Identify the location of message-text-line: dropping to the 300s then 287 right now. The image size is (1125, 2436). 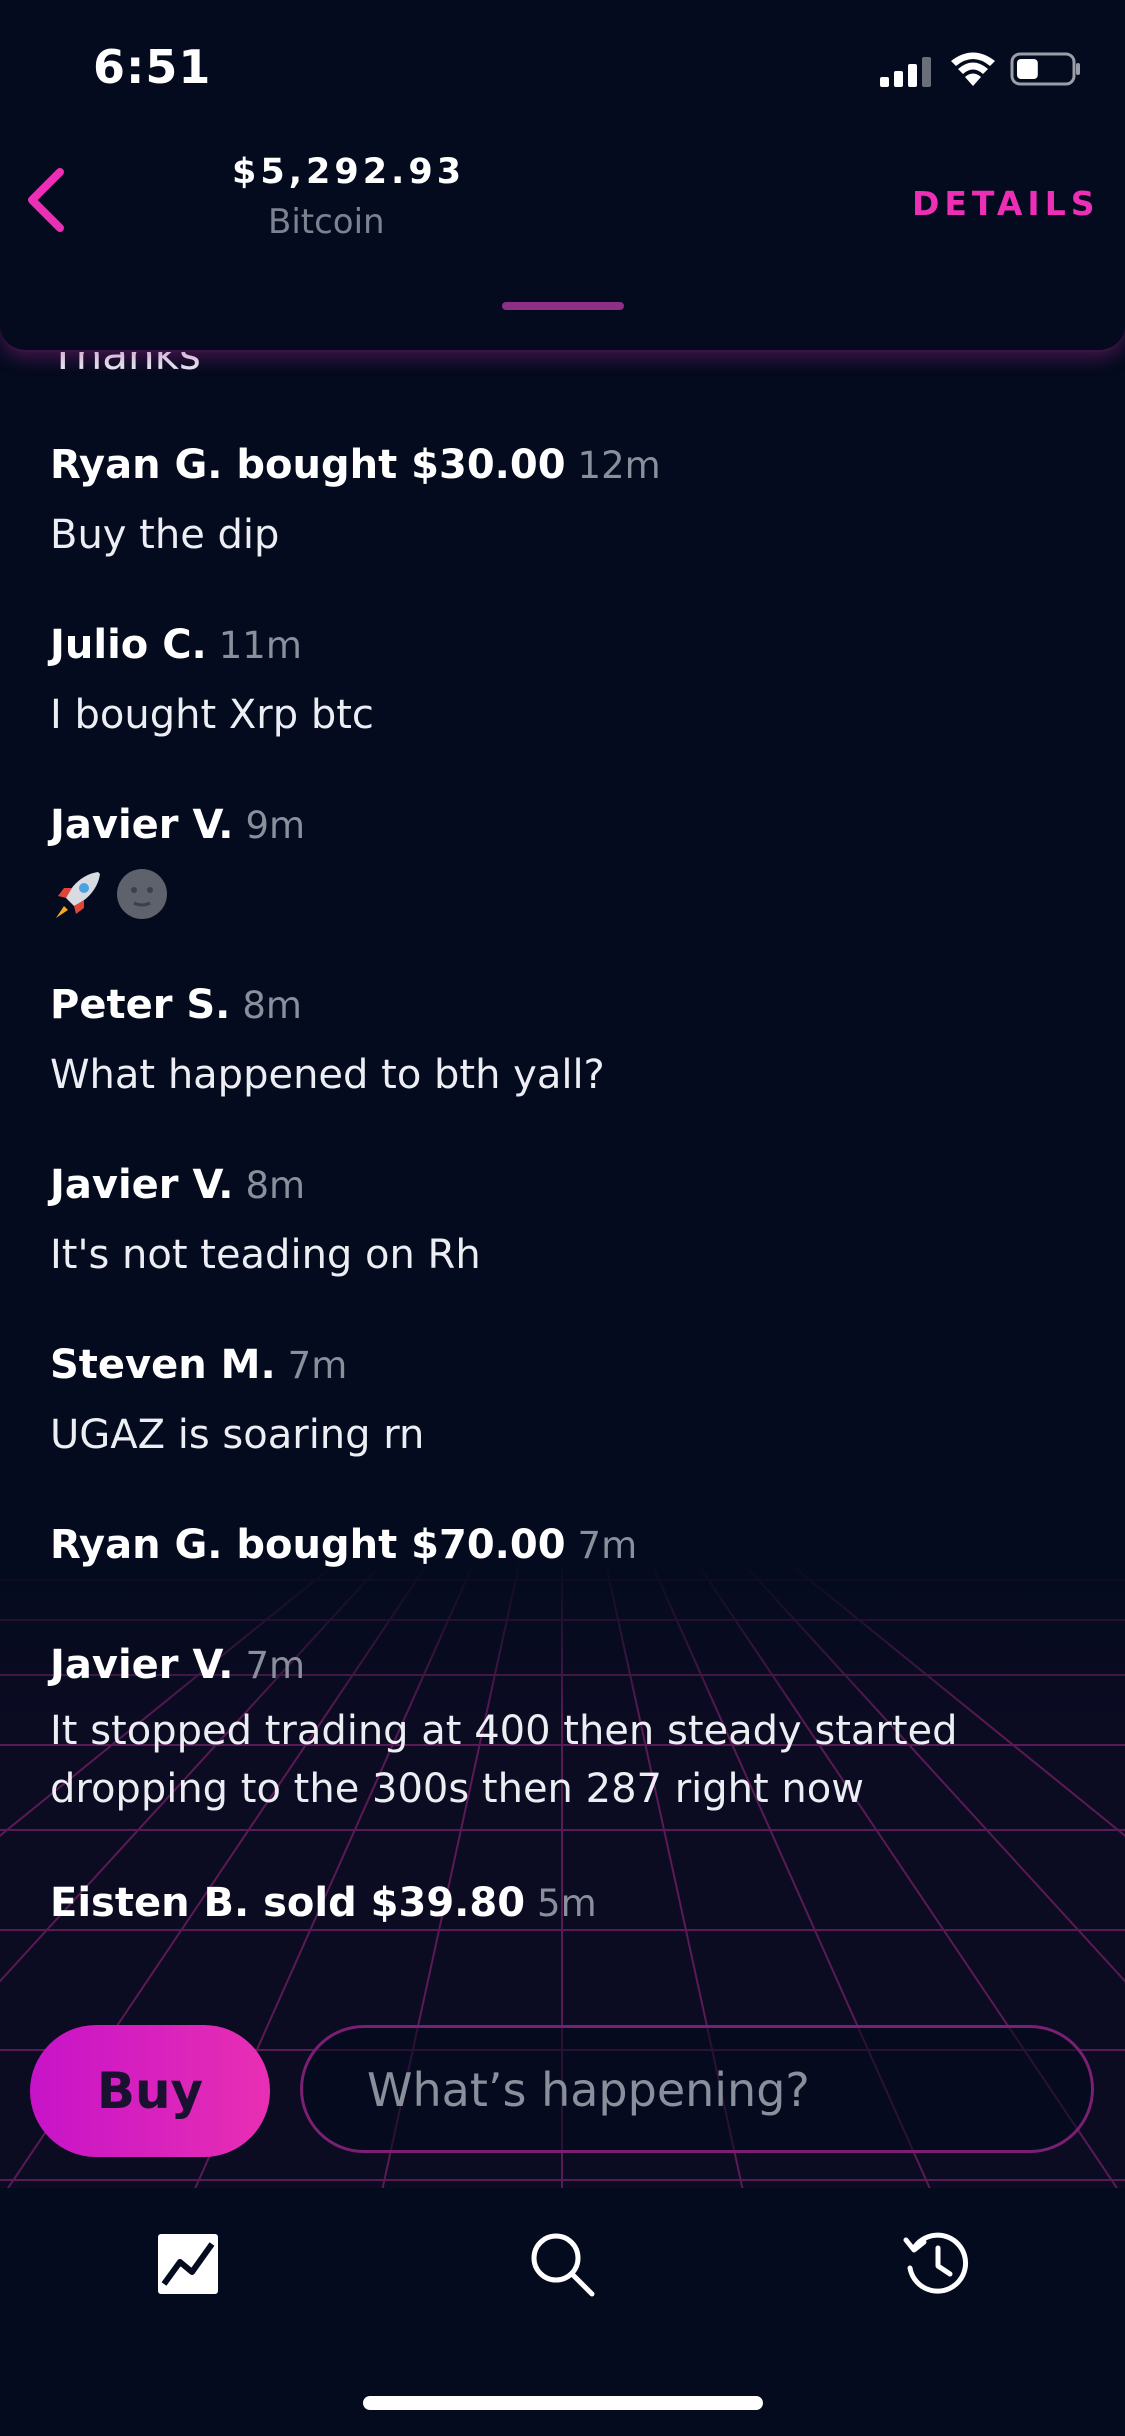
(457, 1789).